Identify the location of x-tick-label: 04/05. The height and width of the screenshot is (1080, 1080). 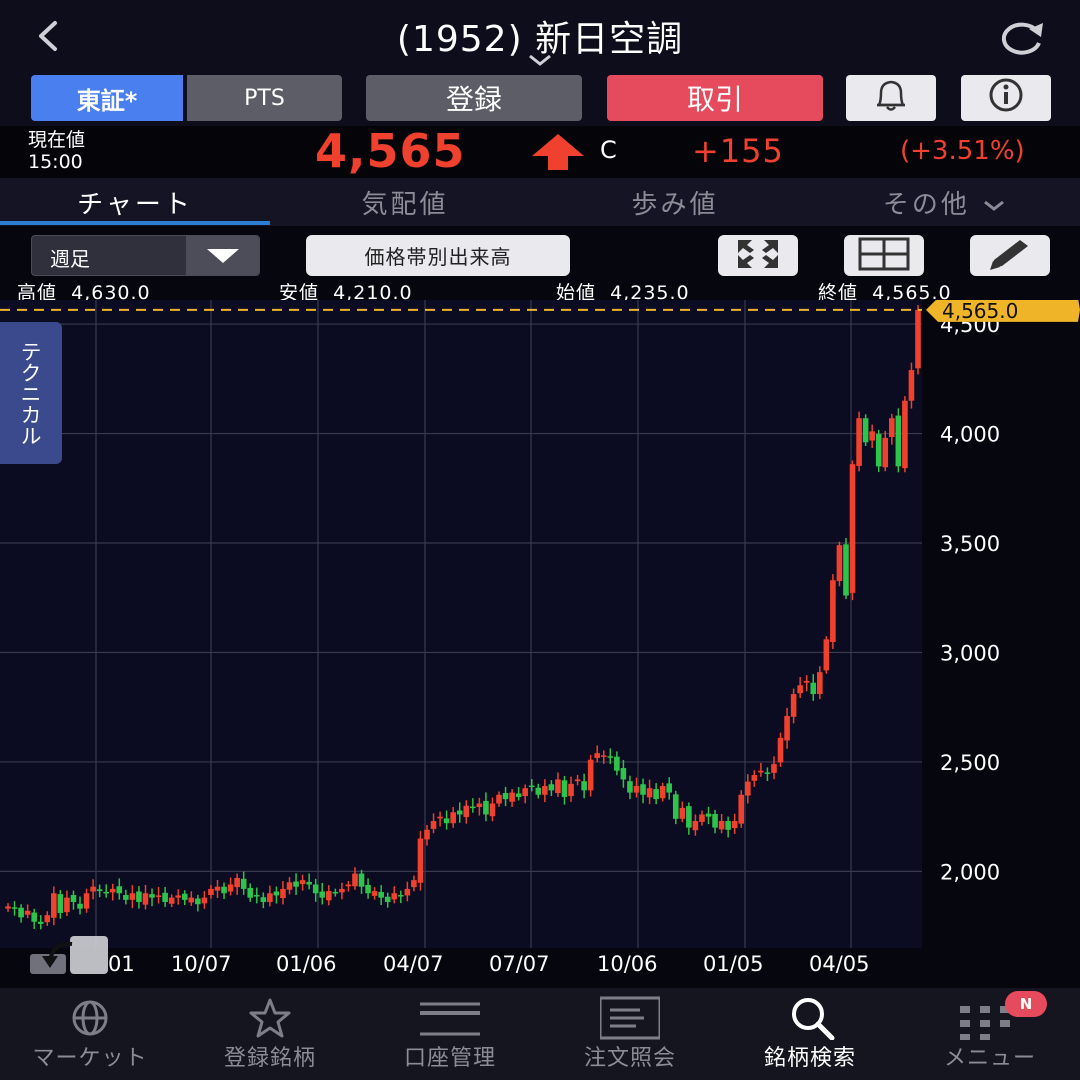
(839, 964).